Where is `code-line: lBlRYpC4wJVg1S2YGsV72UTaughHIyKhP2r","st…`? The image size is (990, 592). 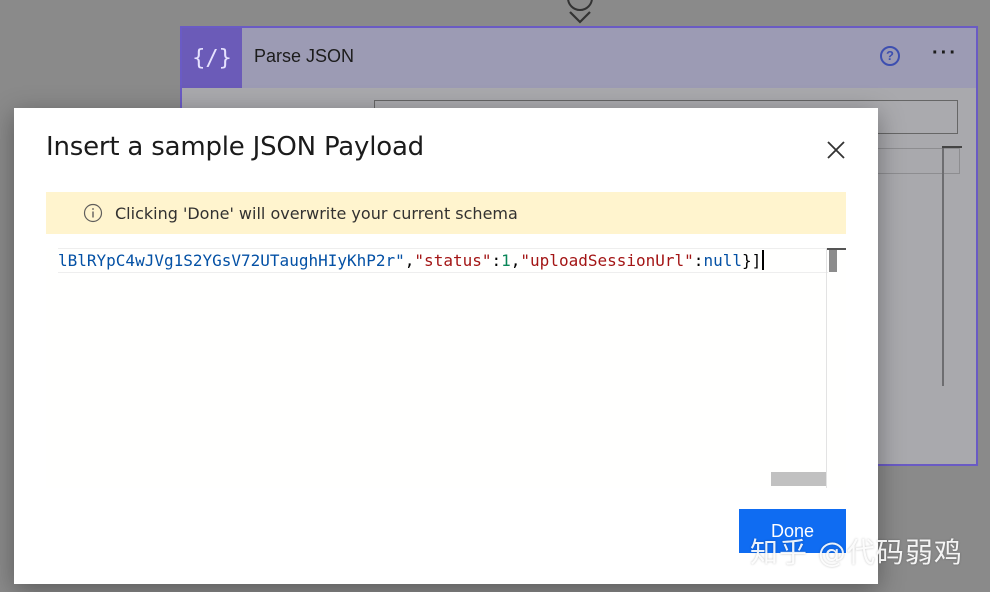 code-line: lBlRYpC4wJVg1S2YGsV72UTaughHIyKhP2r","st… is located at coordinates (411, 261).